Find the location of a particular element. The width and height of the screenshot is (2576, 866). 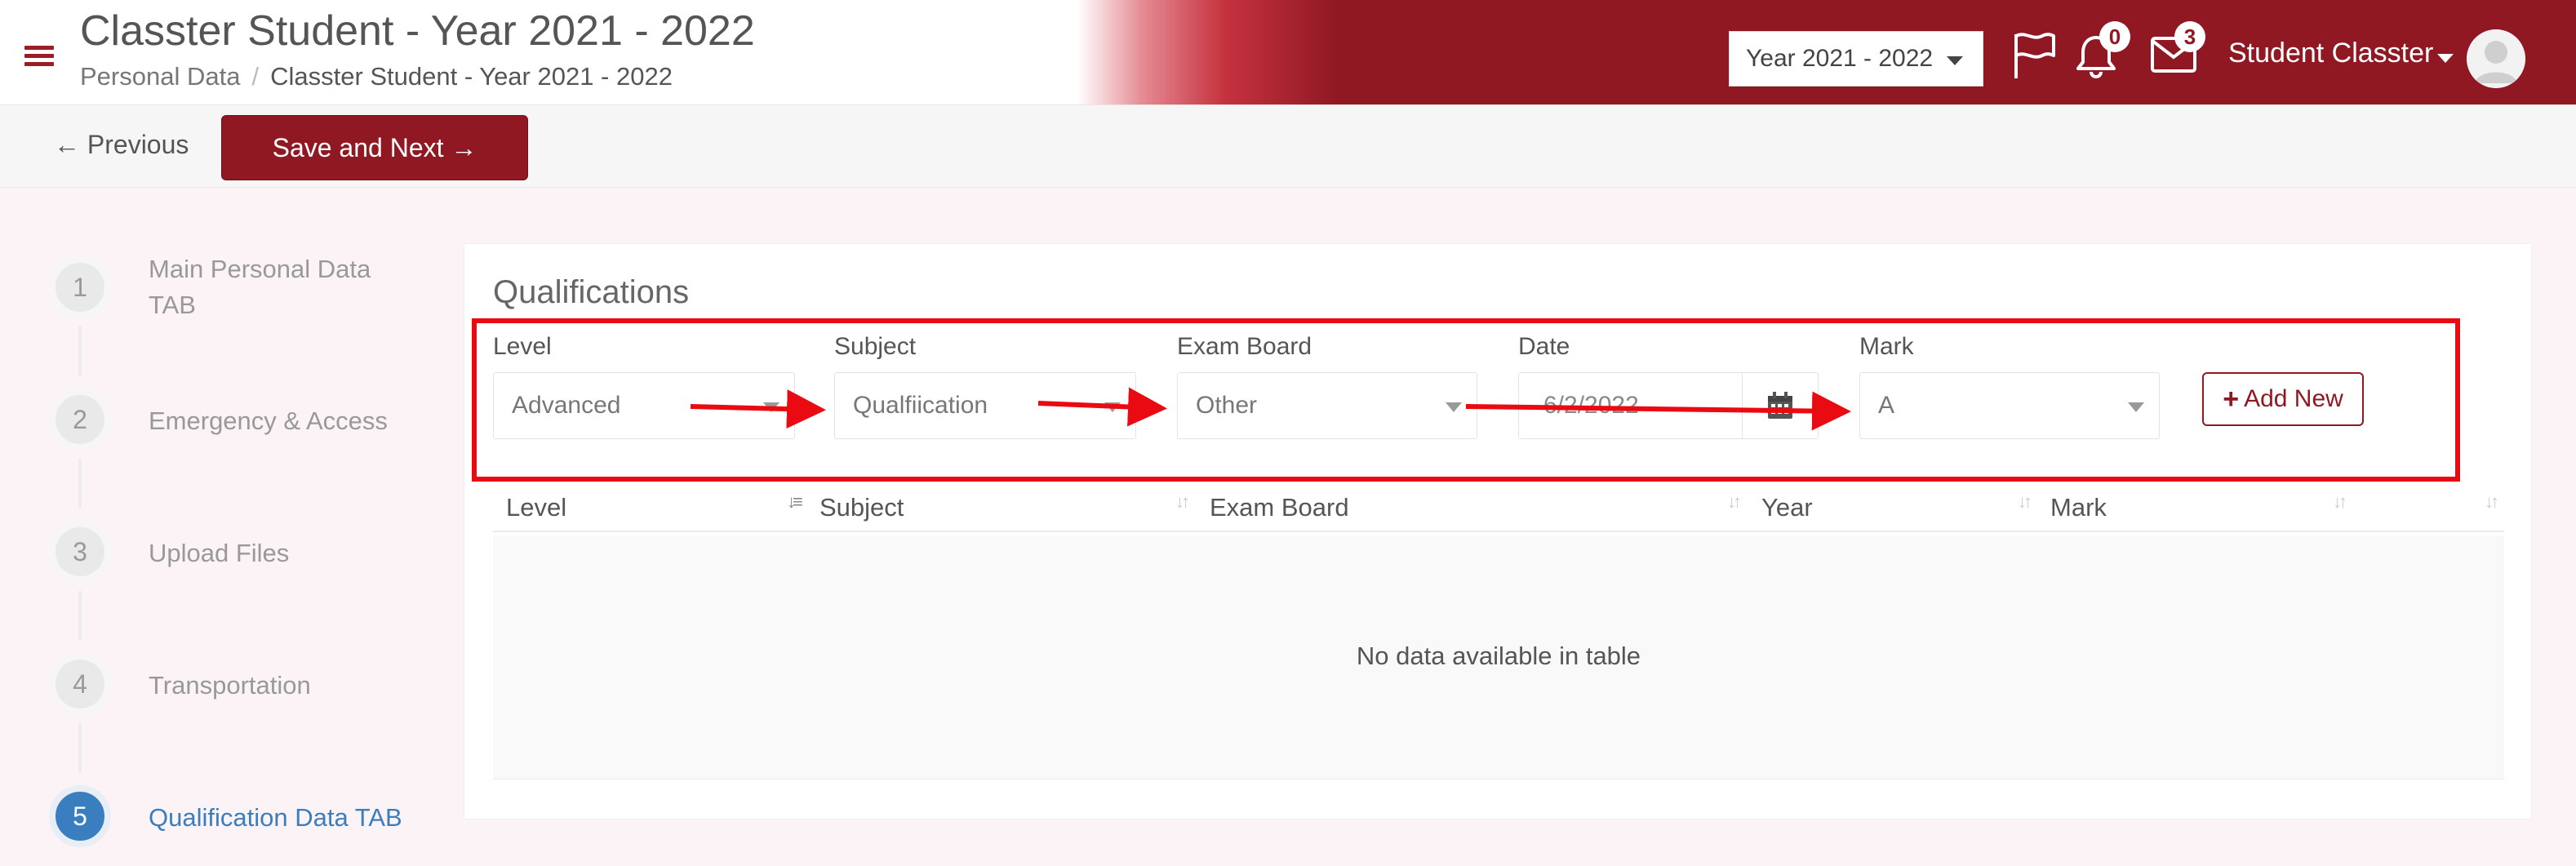

flag-icon is located at coordinates (2034, 58).